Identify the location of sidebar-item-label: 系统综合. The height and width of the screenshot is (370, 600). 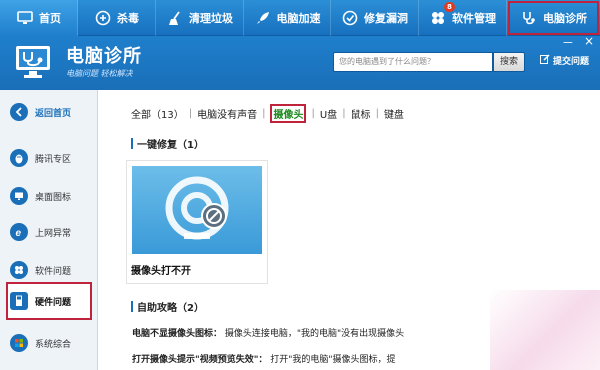
(53, 344).